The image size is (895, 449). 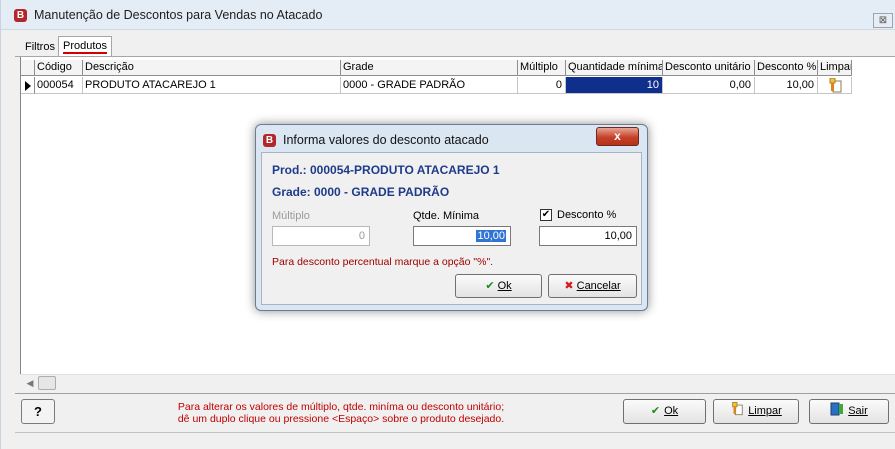 I want to click on limpar-button-label: Limpar, so click(x=765, y=411).